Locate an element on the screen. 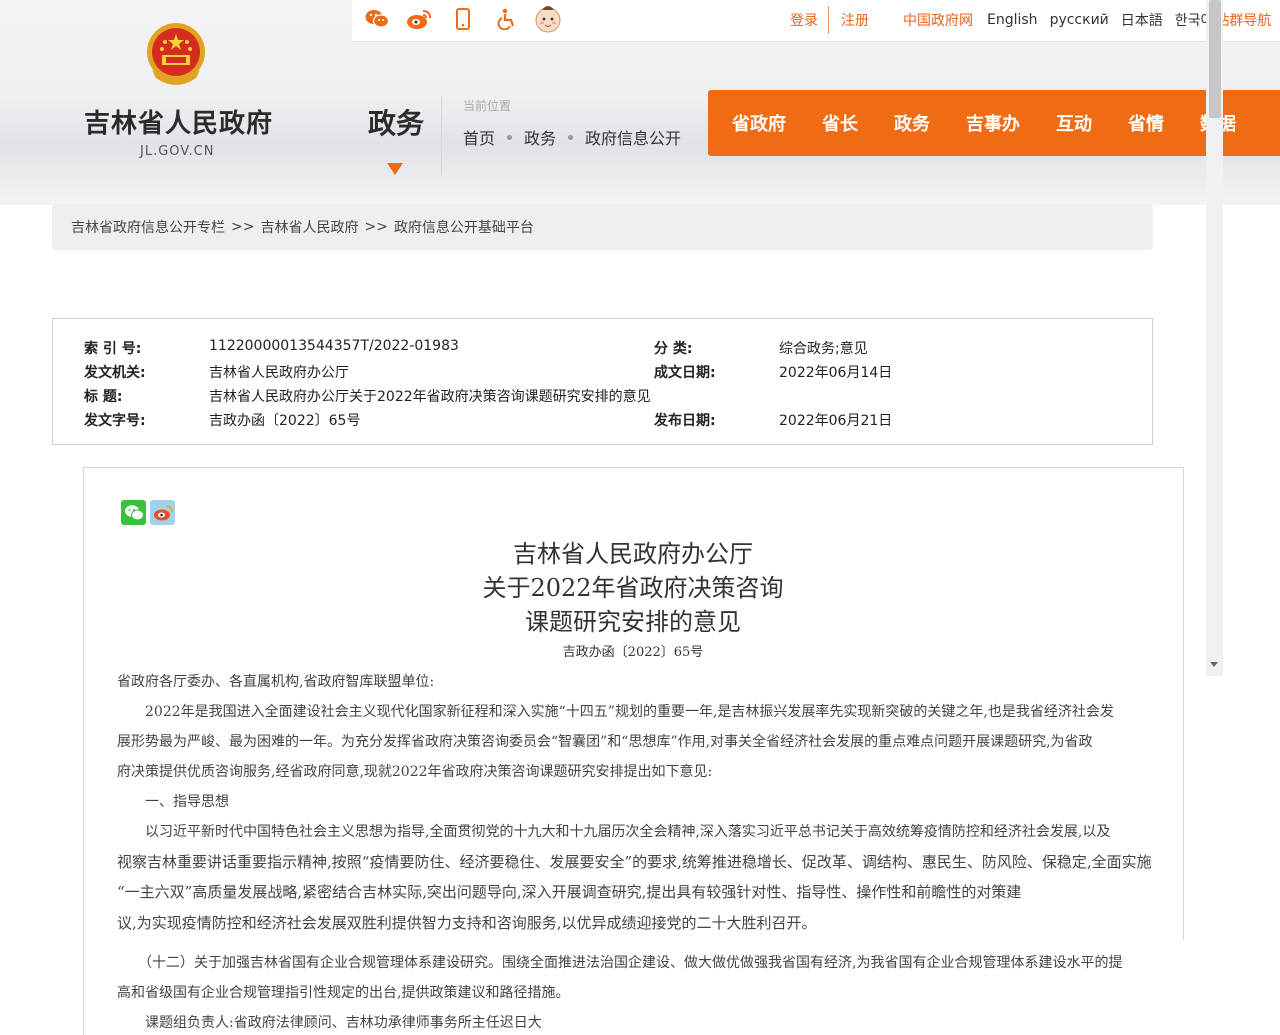 The width and height of the screenshot is (1280, 1035). weibo-icon is located at coordinates (419, 19).